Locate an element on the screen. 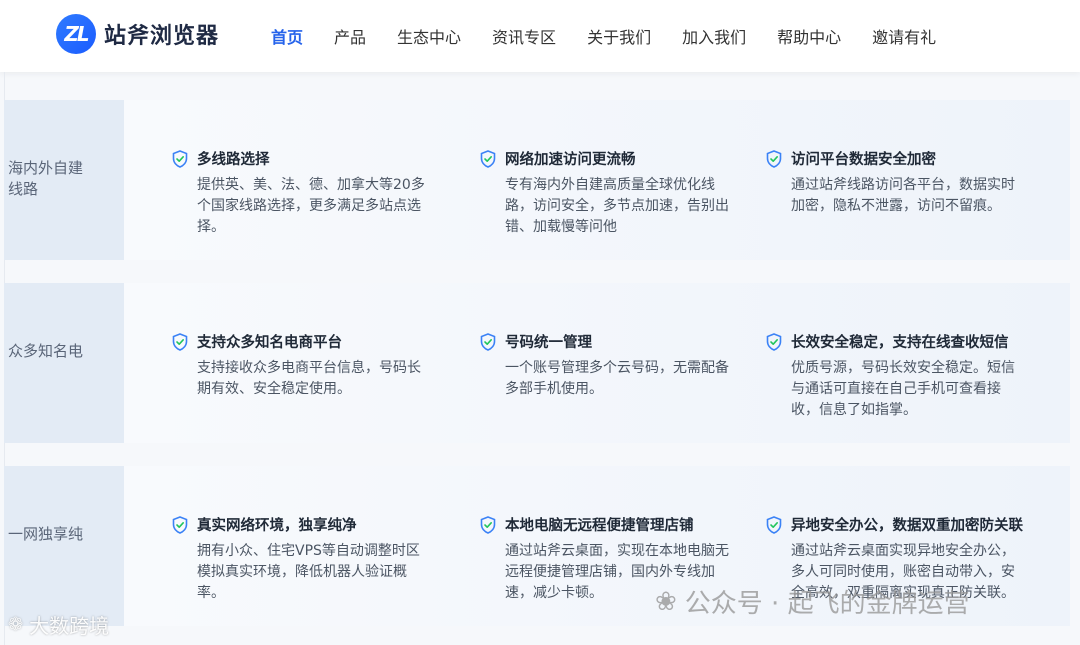 Image resolution: width=1080 pixels, height=645 pixels. feature-description: 提供英、美、法、德、加拿大等20多 个国家线路选择，更多满足多站点选 择。 is located at coordinates (311, 206).